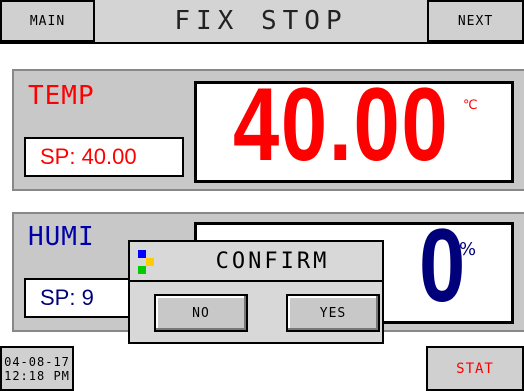 The height and width of the screenshot is (391, 524). What do you see at coordinates (333, 313) in the screenshot?
I see `yes-button: YES` at bounding box center [333, 313].